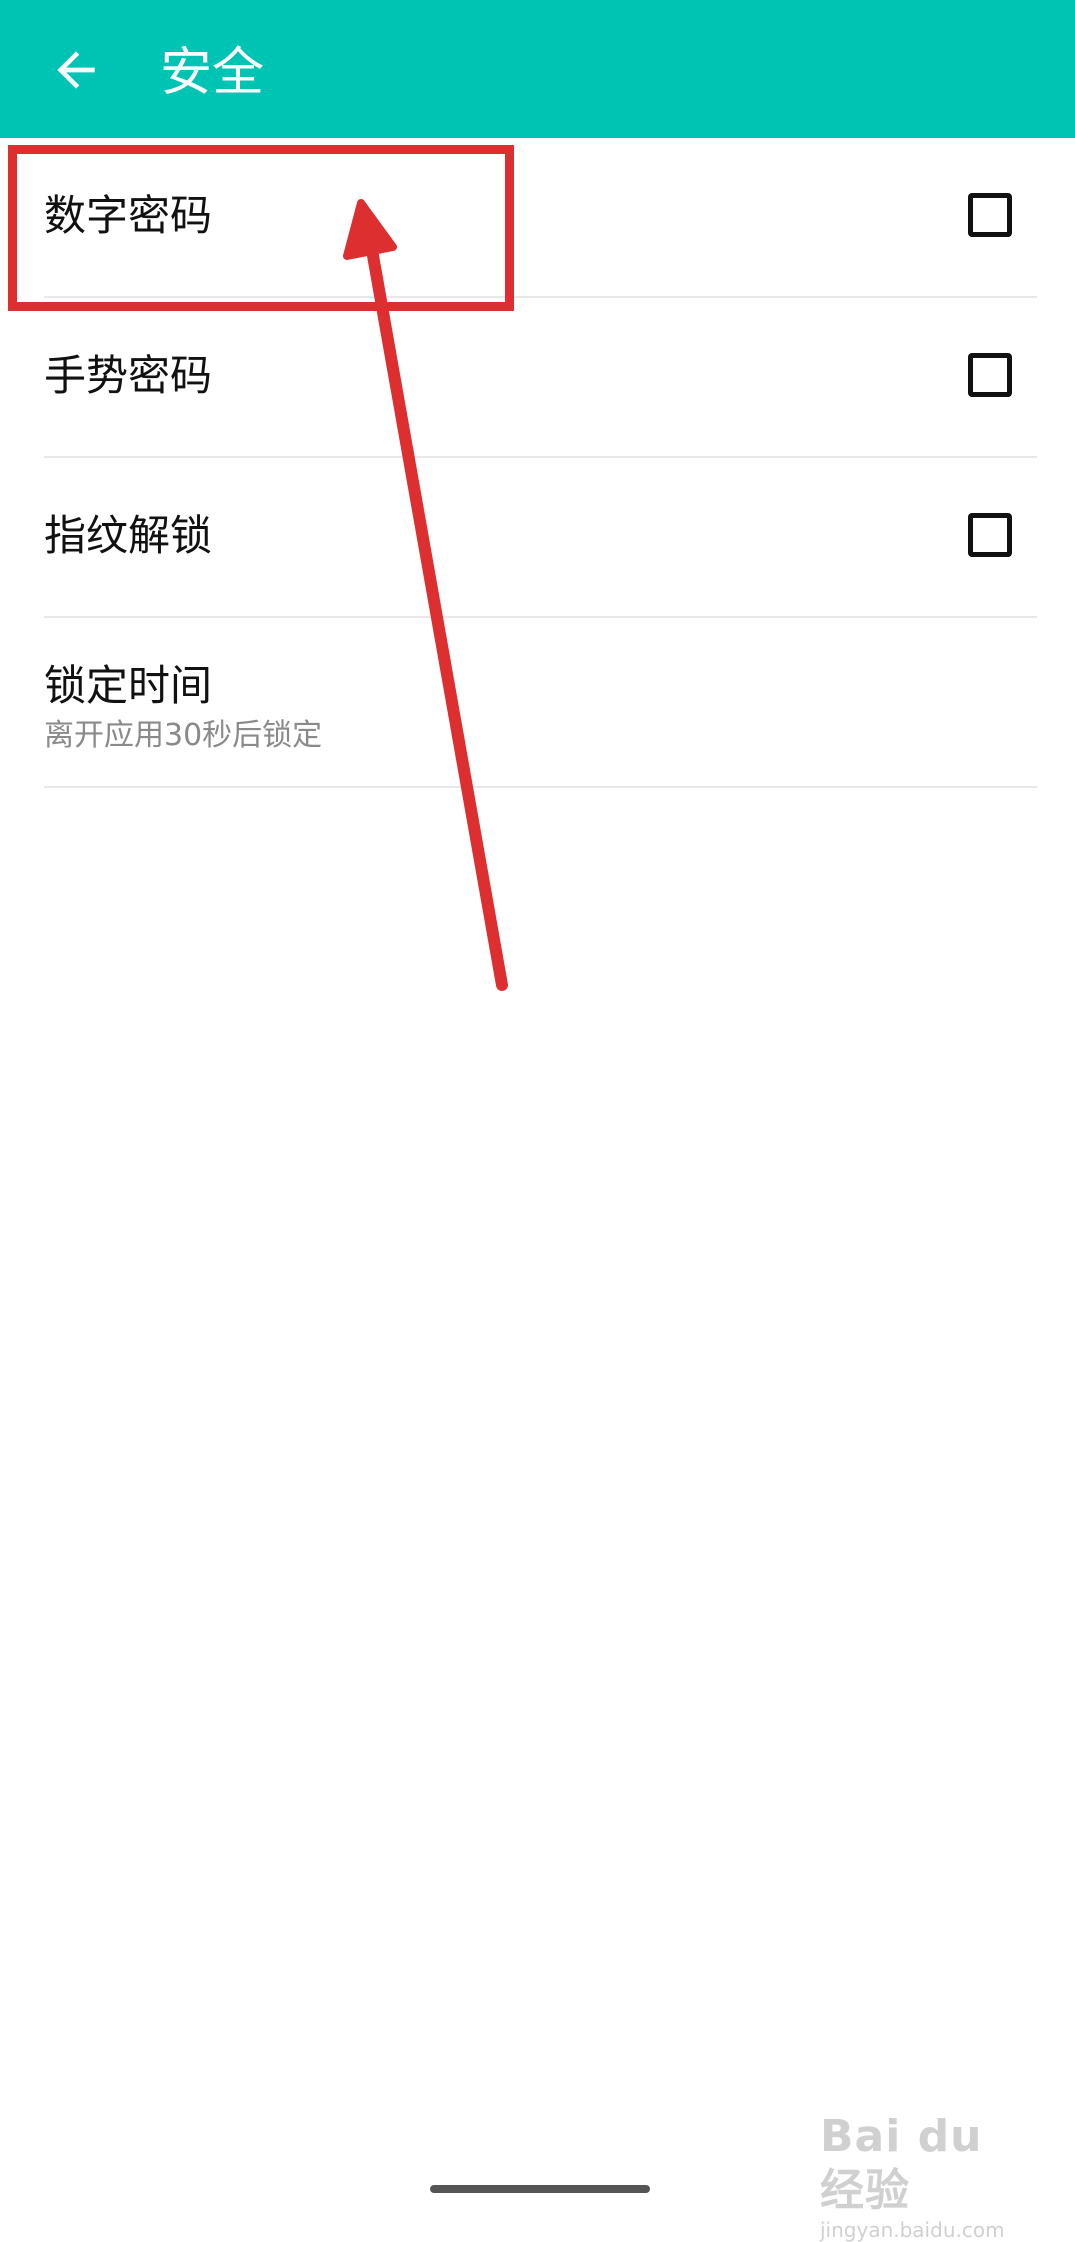 Image resolution: width=1075 pixels, height=2242 pixels. What do you see at coordinates (537, 703) in the screenshot?
I see `setting-row-lock-time: 锁定时间 离开应用30秒后锁定` at bounding box center [537, 703].